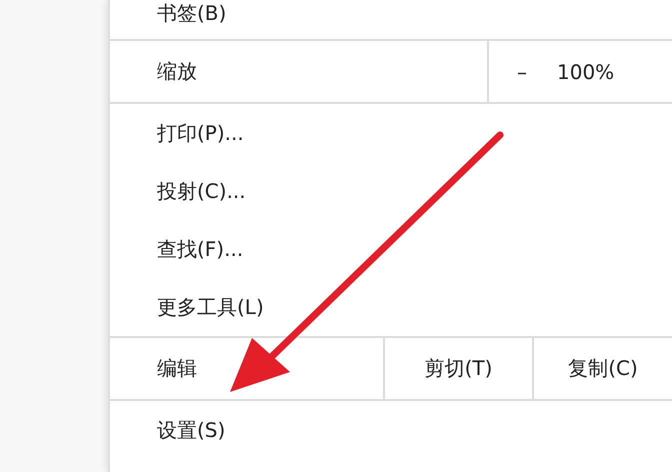 The image size is (672, 472). I want to click on menu-button: 复制(C), so click(602, 368).